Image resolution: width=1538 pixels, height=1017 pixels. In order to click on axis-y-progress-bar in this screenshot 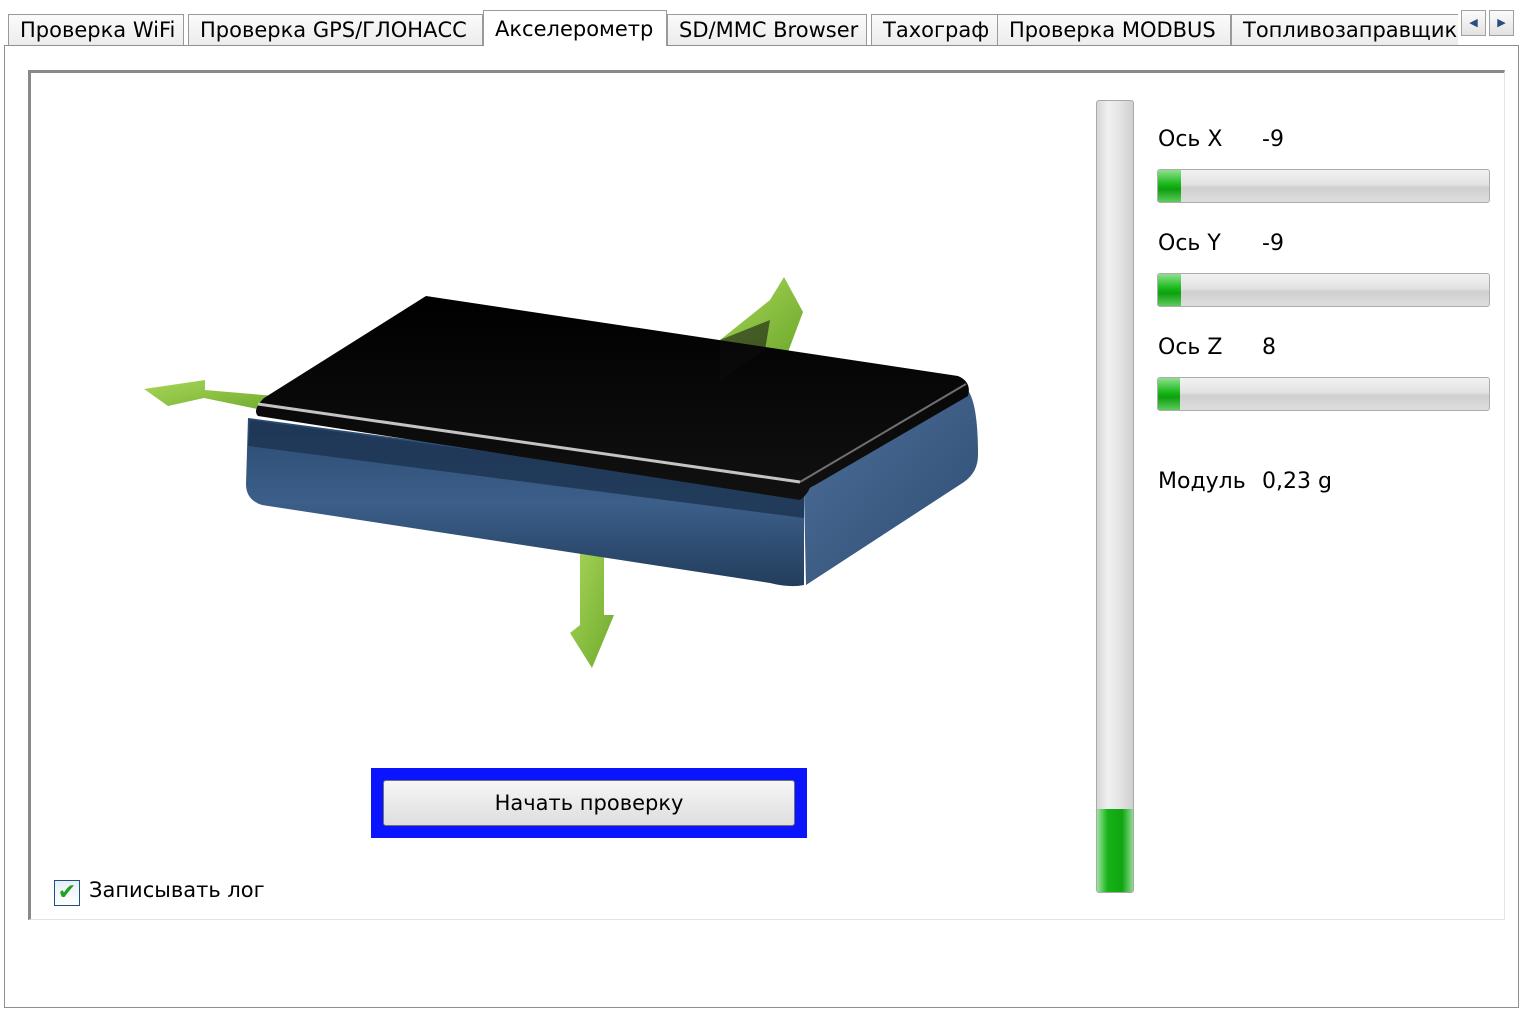, I will do `click(1323, 290)`.